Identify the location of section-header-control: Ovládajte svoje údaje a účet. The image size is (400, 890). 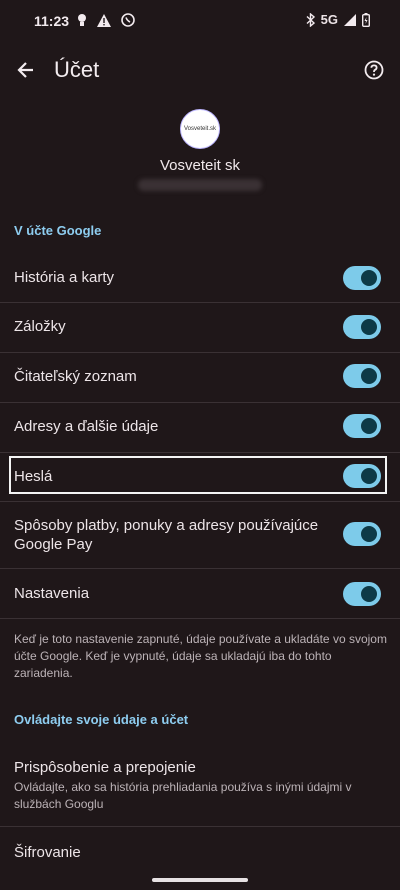
(101, 719).